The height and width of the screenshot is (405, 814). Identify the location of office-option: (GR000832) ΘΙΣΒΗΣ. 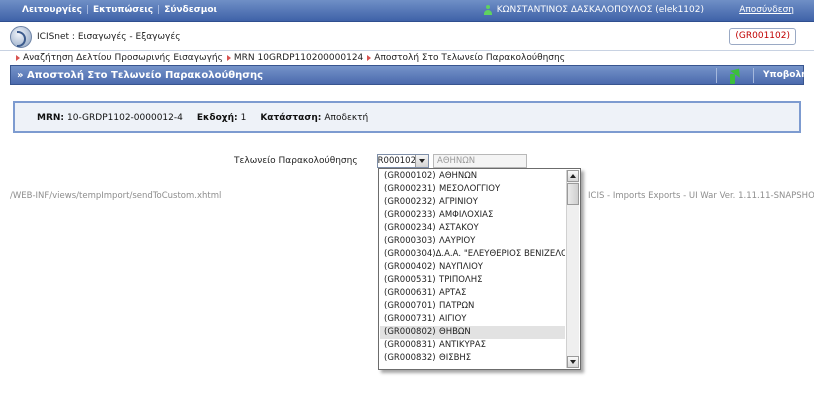
(472, 358).